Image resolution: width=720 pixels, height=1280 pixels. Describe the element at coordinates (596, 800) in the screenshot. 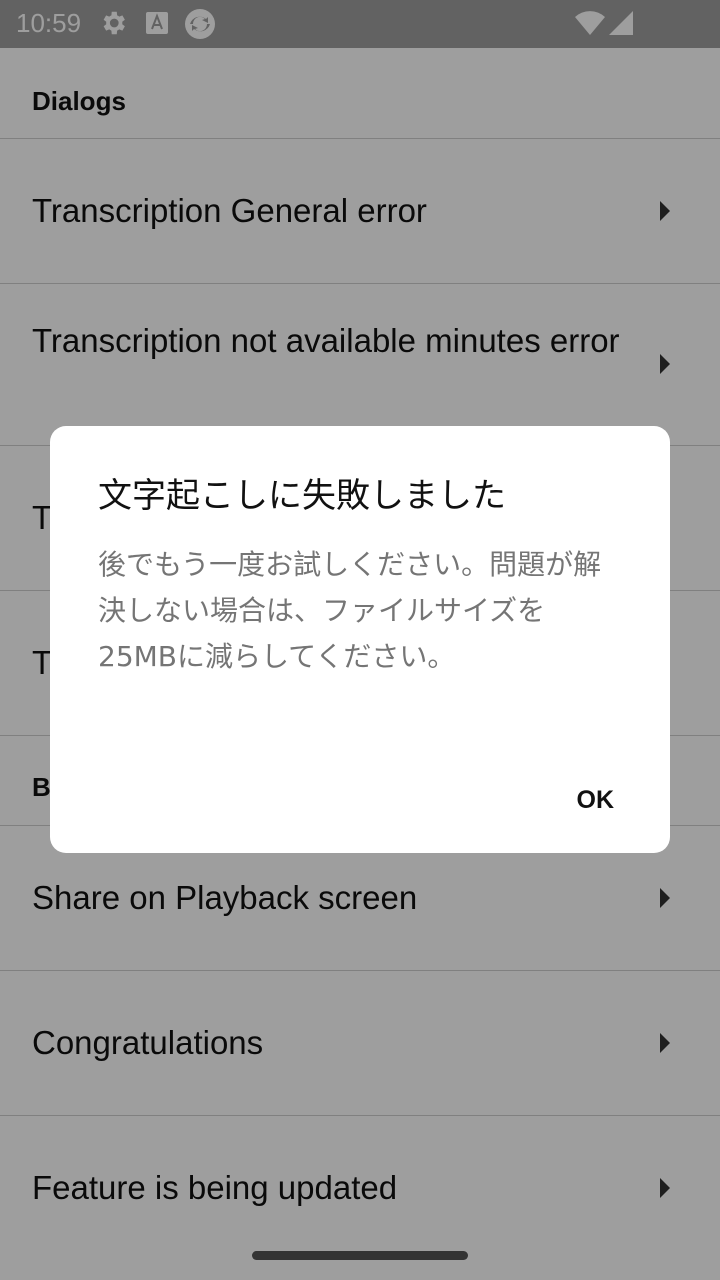

I see `ok-button: OK` at that location.